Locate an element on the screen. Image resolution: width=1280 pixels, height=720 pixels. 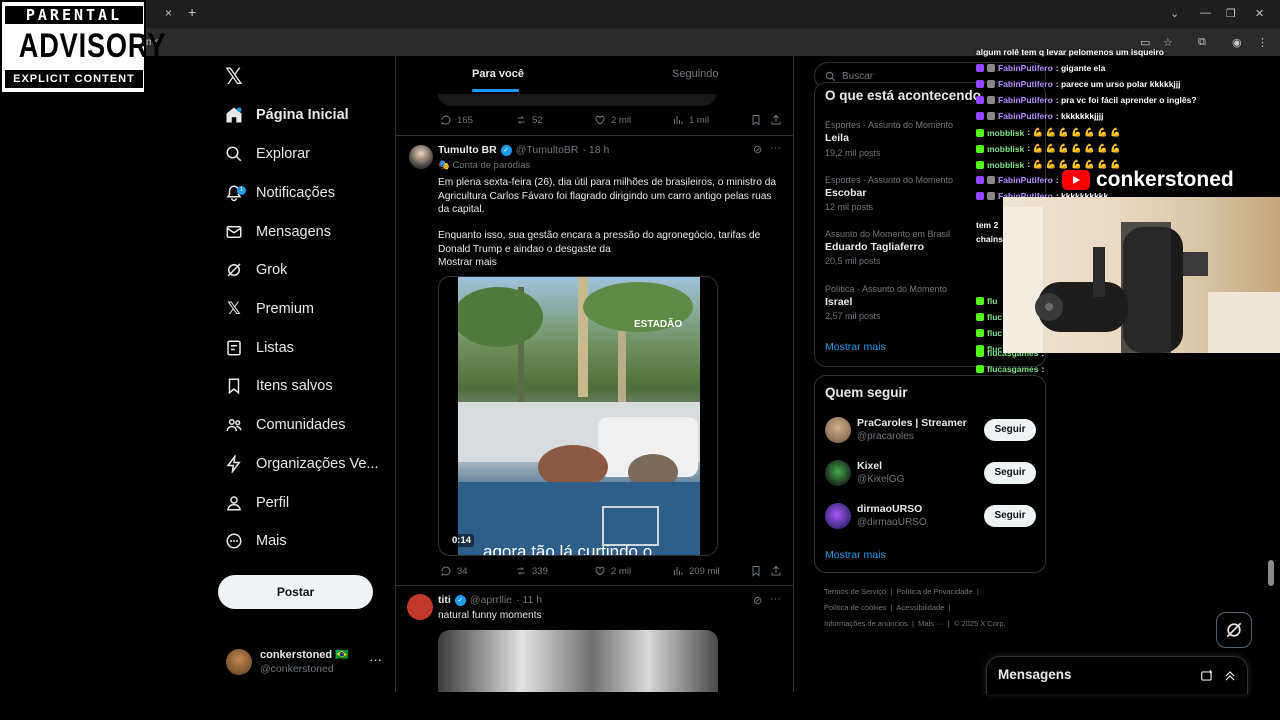
nav-explore: Explorar is located at coordinates (267, 154).